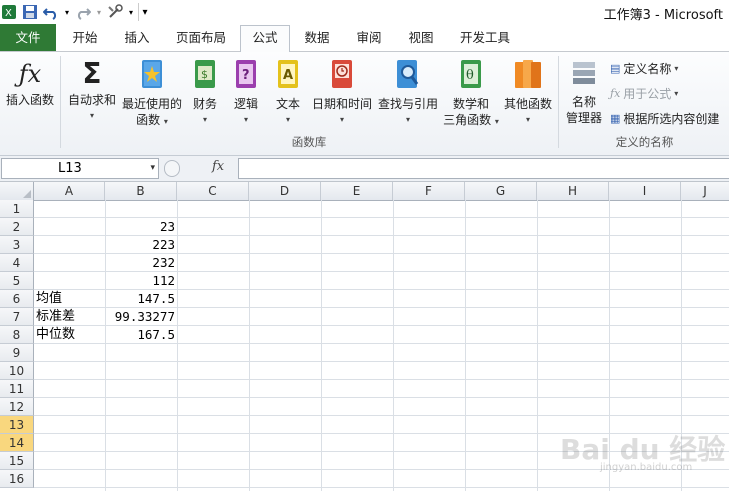 Image resolution: width=729 pixels, height=491 pixels. Describe the element at coordinates (49, 299) in the screenshot. I see `cell-a6: 均值` at that location.